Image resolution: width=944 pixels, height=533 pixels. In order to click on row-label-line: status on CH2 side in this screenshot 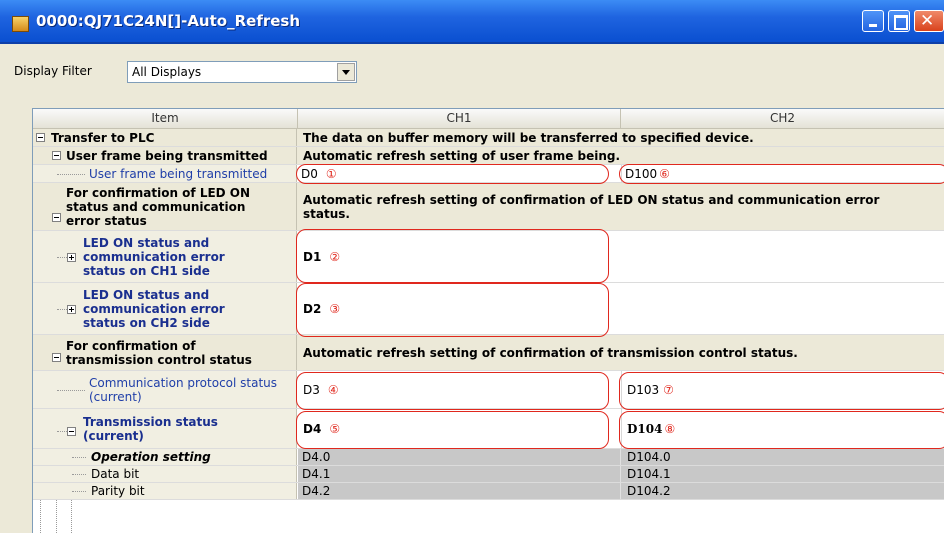, I will do `click(146, 322)`.